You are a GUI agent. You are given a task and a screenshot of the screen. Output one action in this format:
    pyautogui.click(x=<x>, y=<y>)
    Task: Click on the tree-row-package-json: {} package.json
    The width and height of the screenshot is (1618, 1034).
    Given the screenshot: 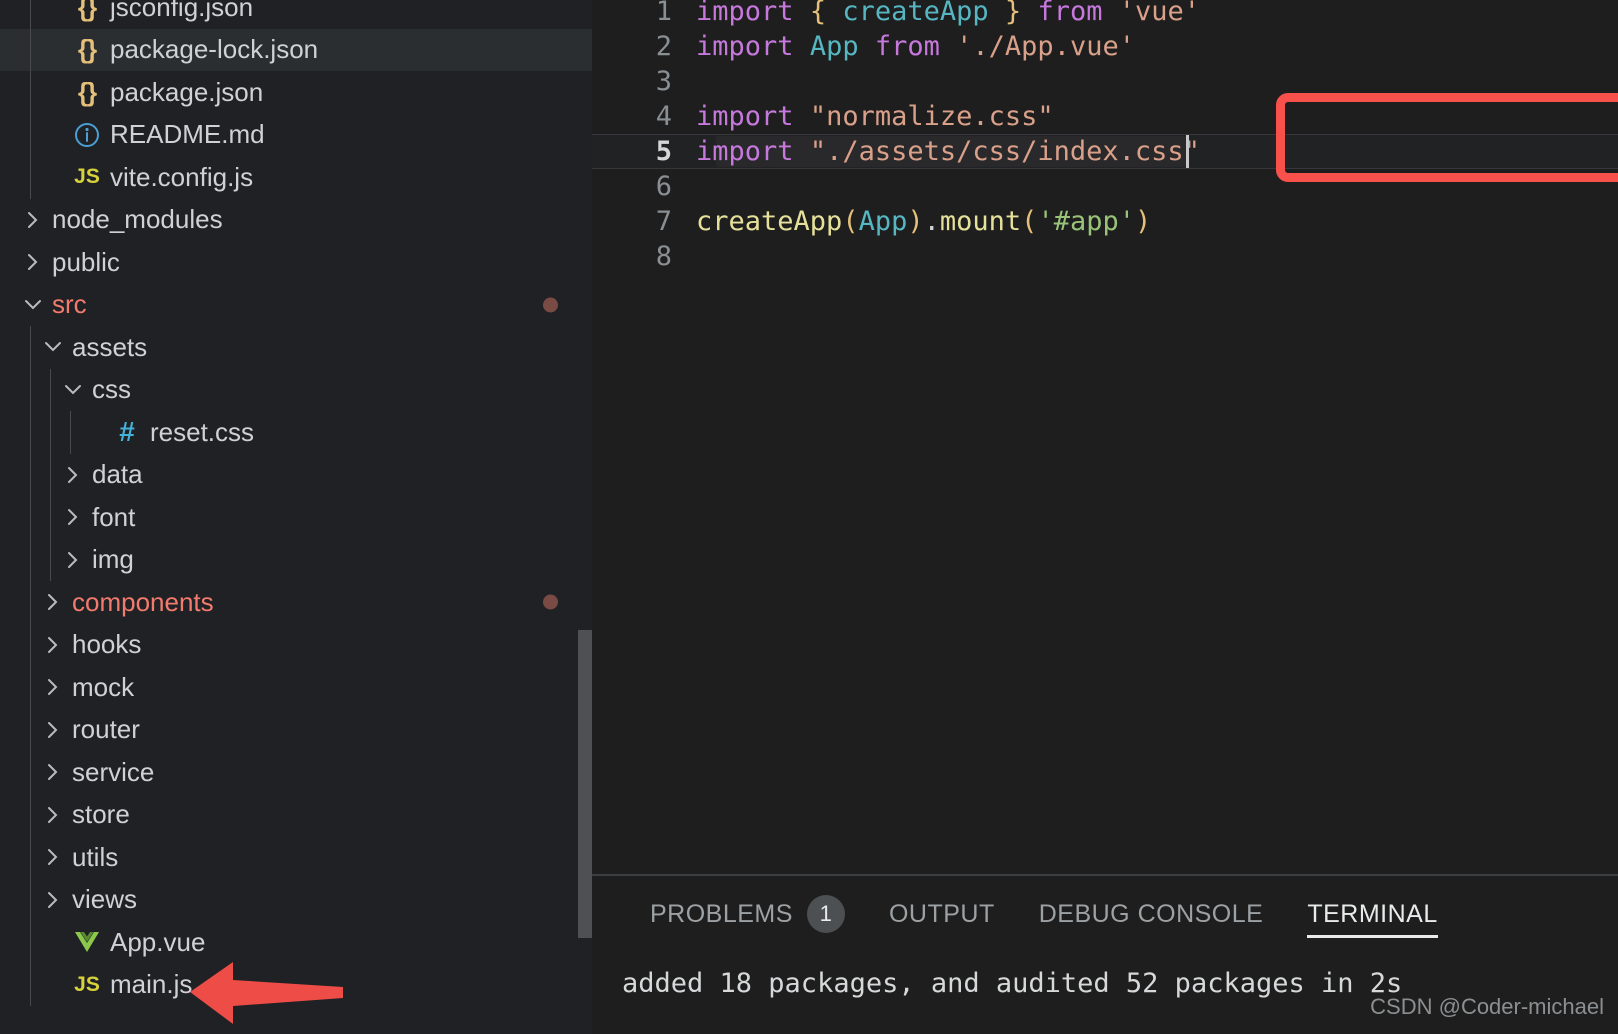 What is the action you would take?
    pyautogui.click(x=296, y=92)
    